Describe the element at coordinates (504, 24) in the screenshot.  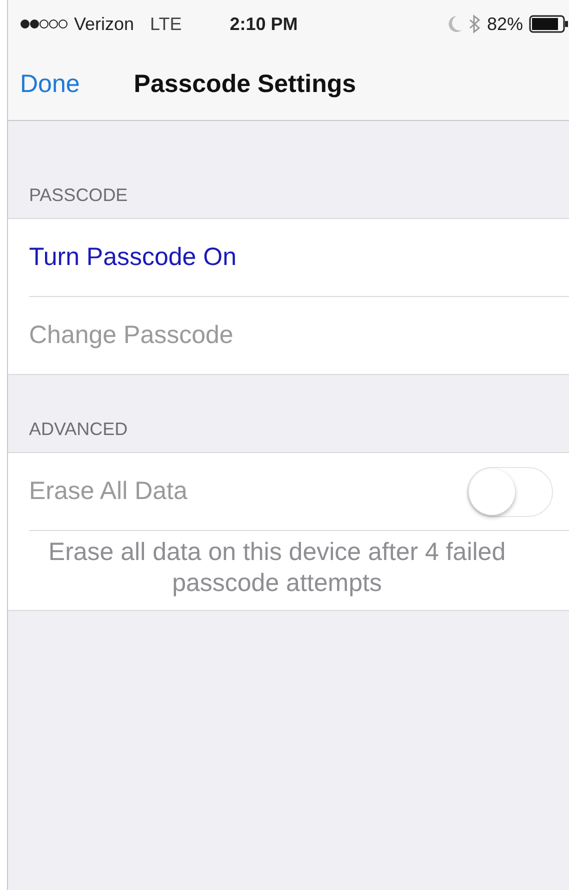
I see `battery-percent: 82%` at that location.